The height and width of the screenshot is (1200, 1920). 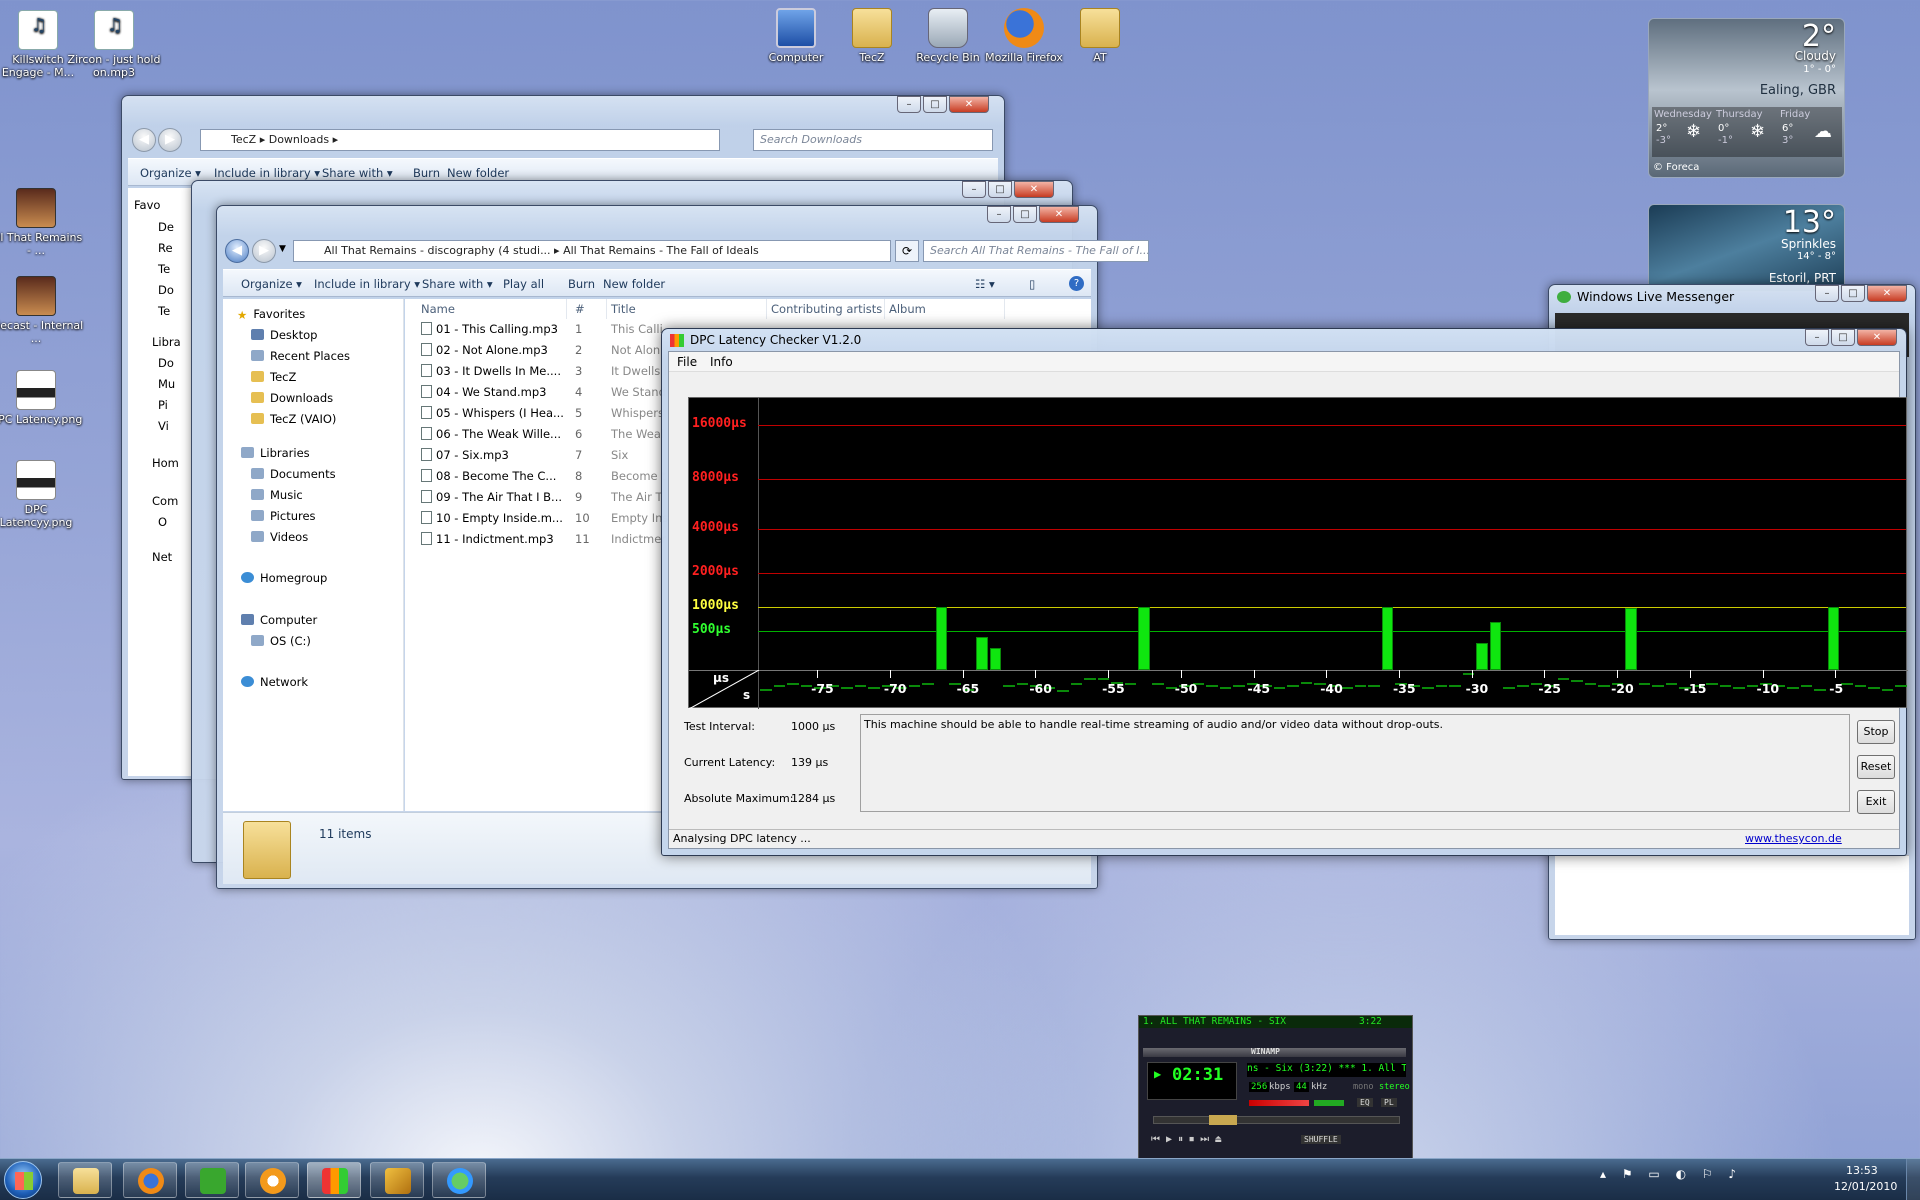 What do you see at coordinates (162, 522) in the screenshot?
I see `nav-item: O` at bounding box center [162, 522].